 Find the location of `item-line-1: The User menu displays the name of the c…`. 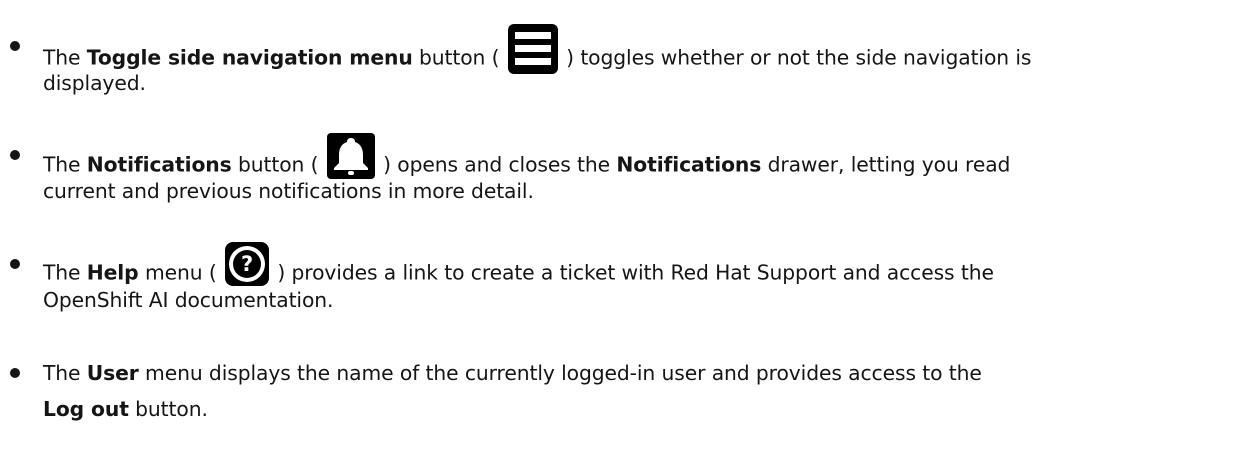

item-line-1: The User menu displays the name of the c… is located at coordinates (512, 373).